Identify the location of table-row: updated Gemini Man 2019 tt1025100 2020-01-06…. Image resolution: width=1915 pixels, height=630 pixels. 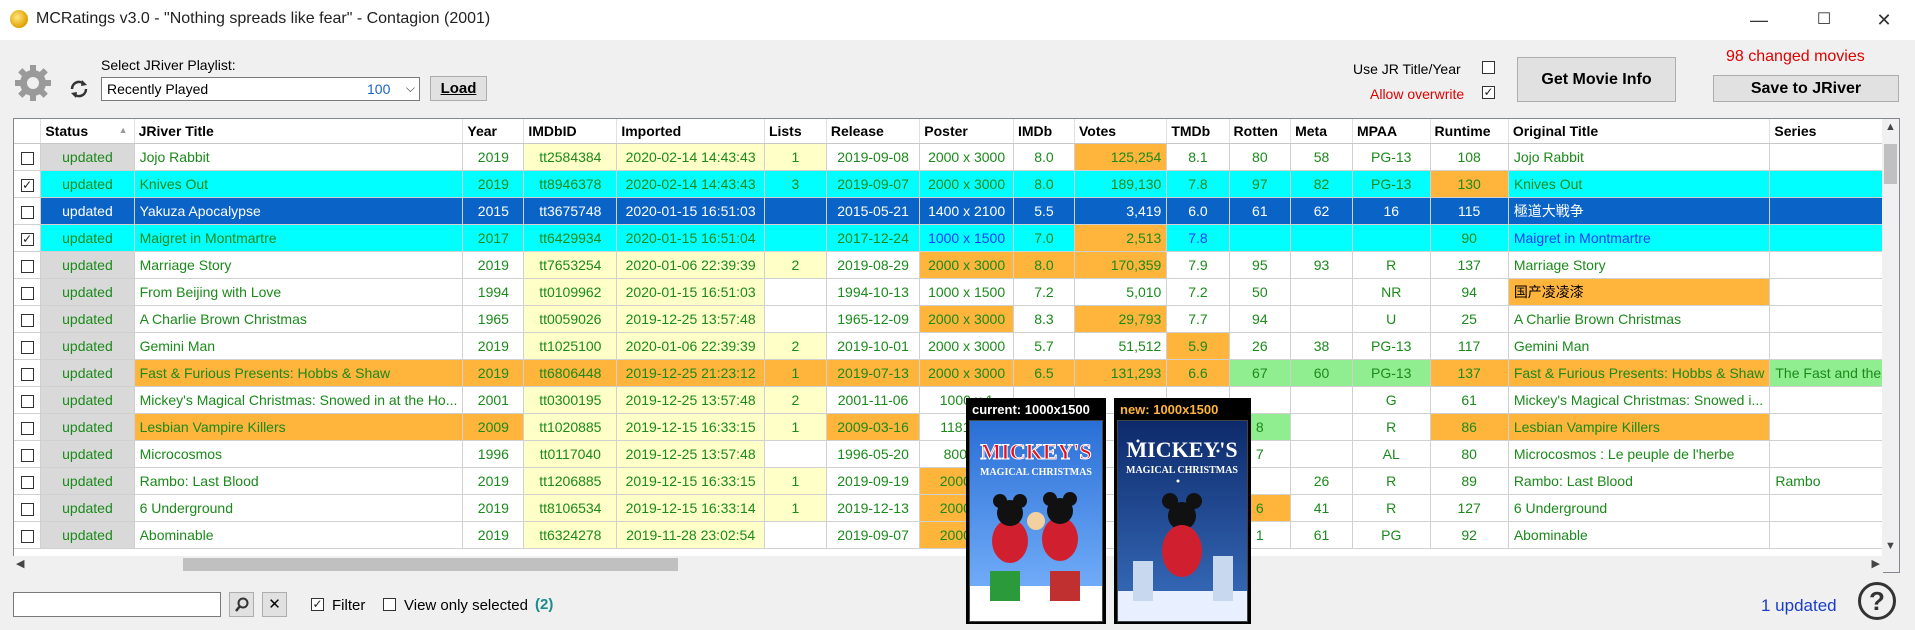
(956, 346).